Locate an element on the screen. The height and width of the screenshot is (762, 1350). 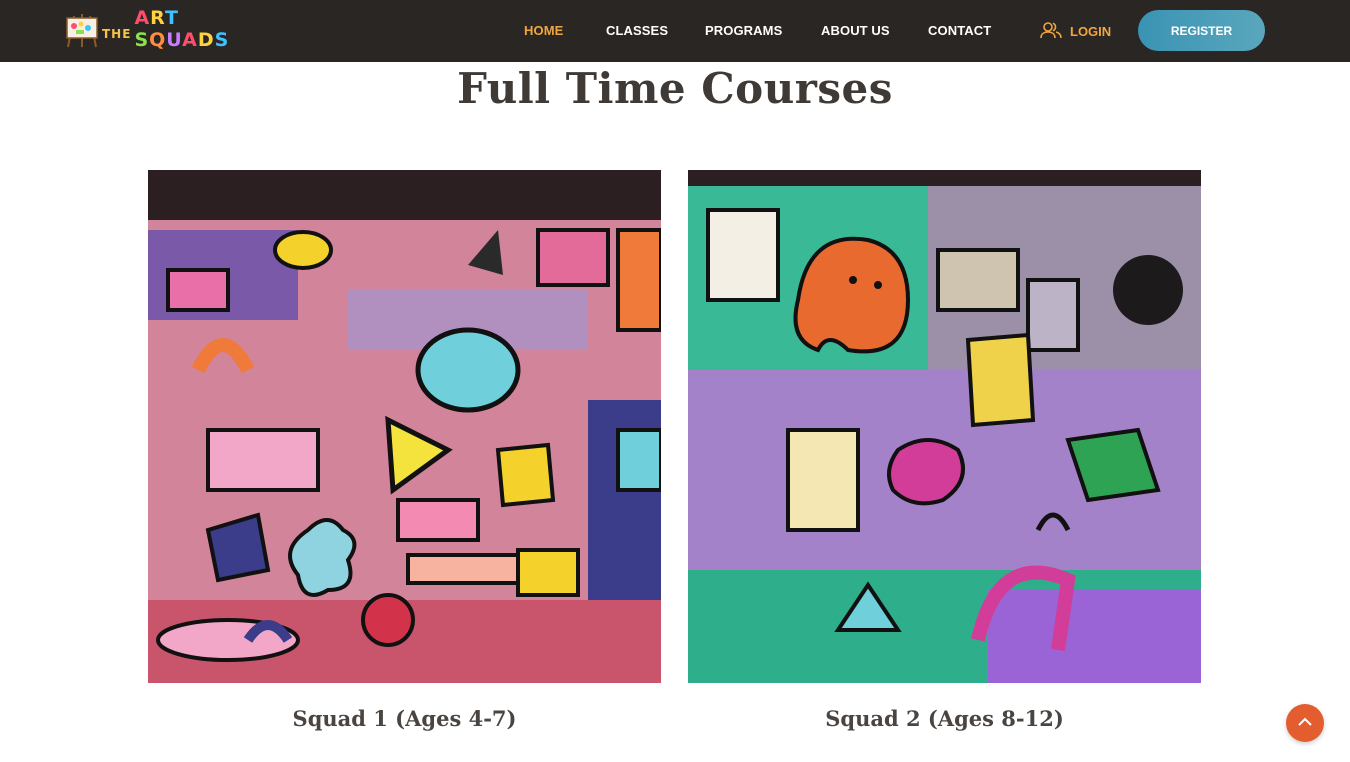
nav-contact: CONTACT is located at coordinates (959, 30).